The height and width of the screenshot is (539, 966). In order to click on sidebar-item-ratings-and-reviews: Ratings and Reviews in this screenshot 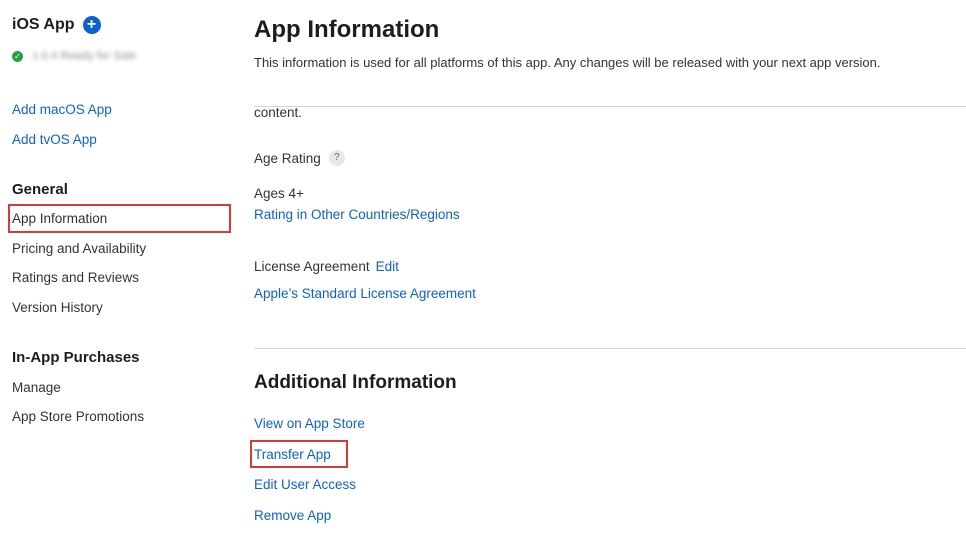, I will do `click(75, 277)`.